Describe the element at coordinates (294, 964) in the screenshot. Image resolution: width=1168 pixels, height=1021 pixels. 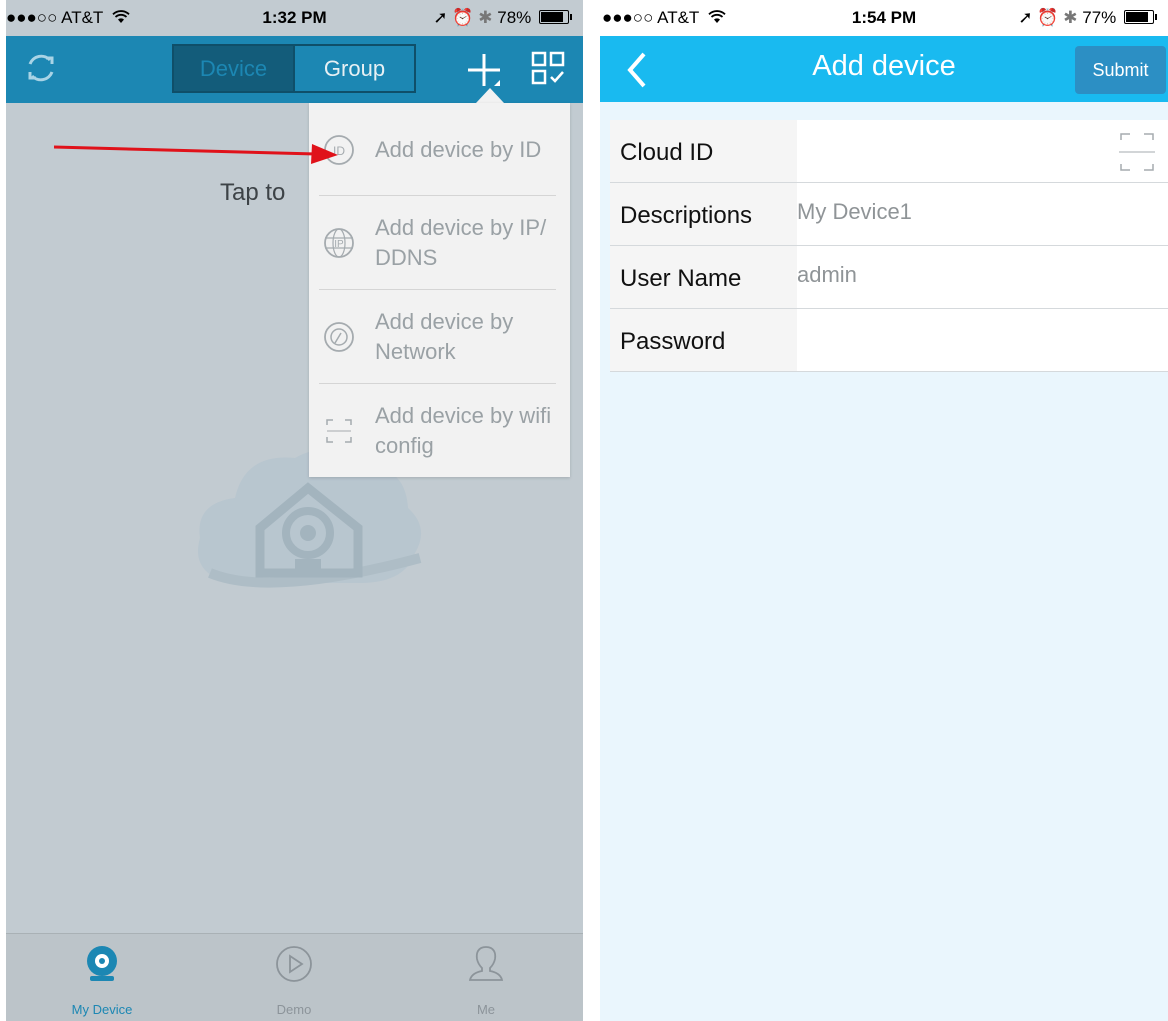
I see `play-icon` at that location.